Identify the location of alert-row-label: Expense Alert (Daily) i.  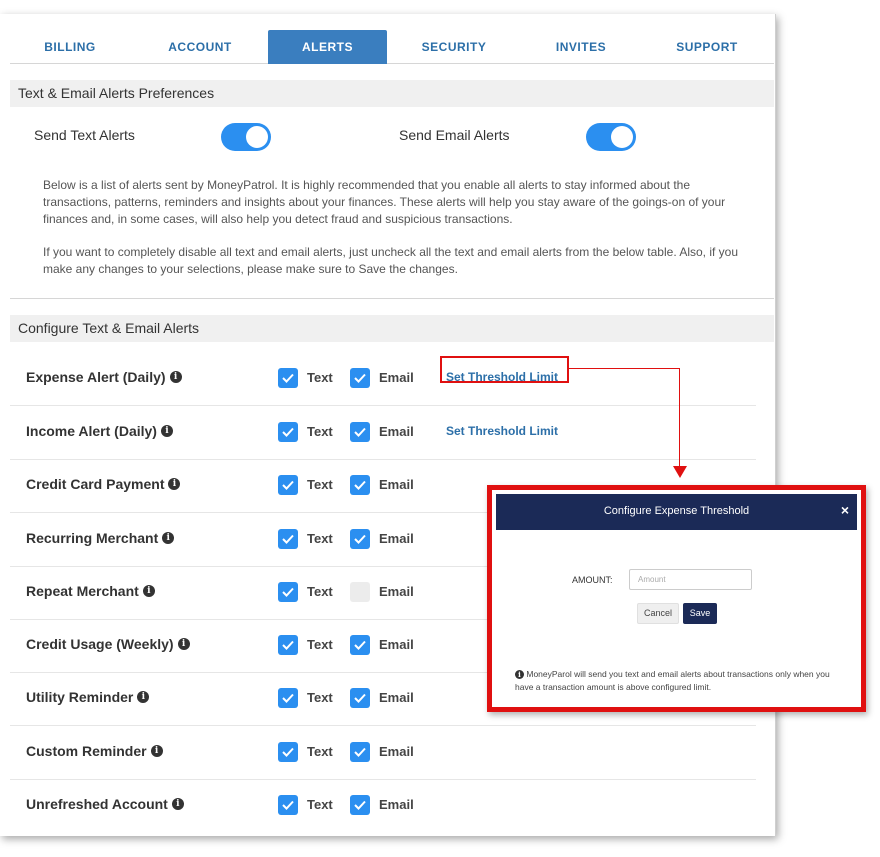
(104, 377).